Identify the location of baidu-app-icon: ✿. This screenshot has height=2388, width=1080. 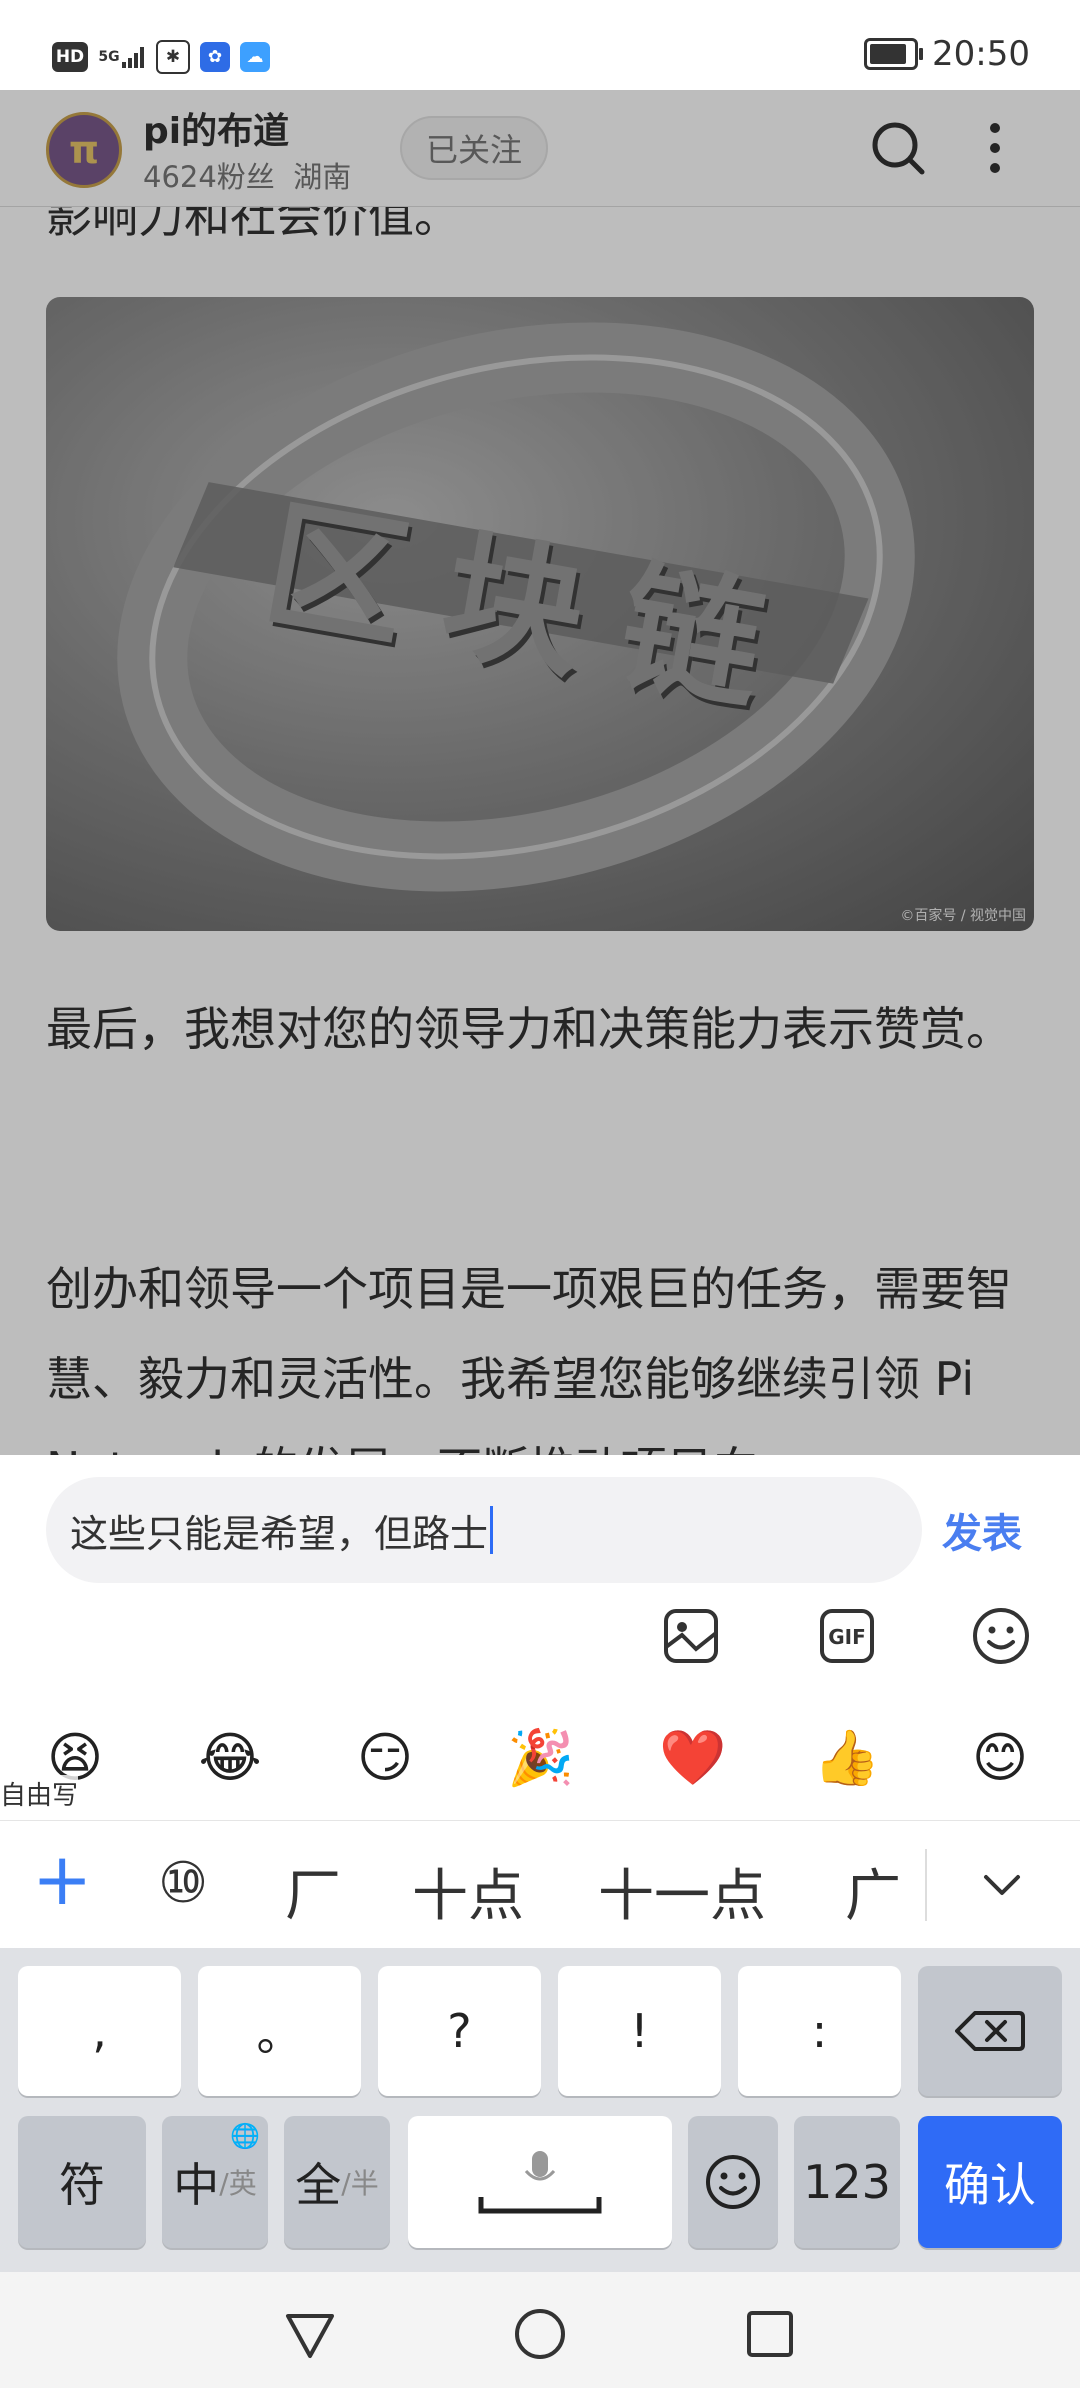
(215, 57).